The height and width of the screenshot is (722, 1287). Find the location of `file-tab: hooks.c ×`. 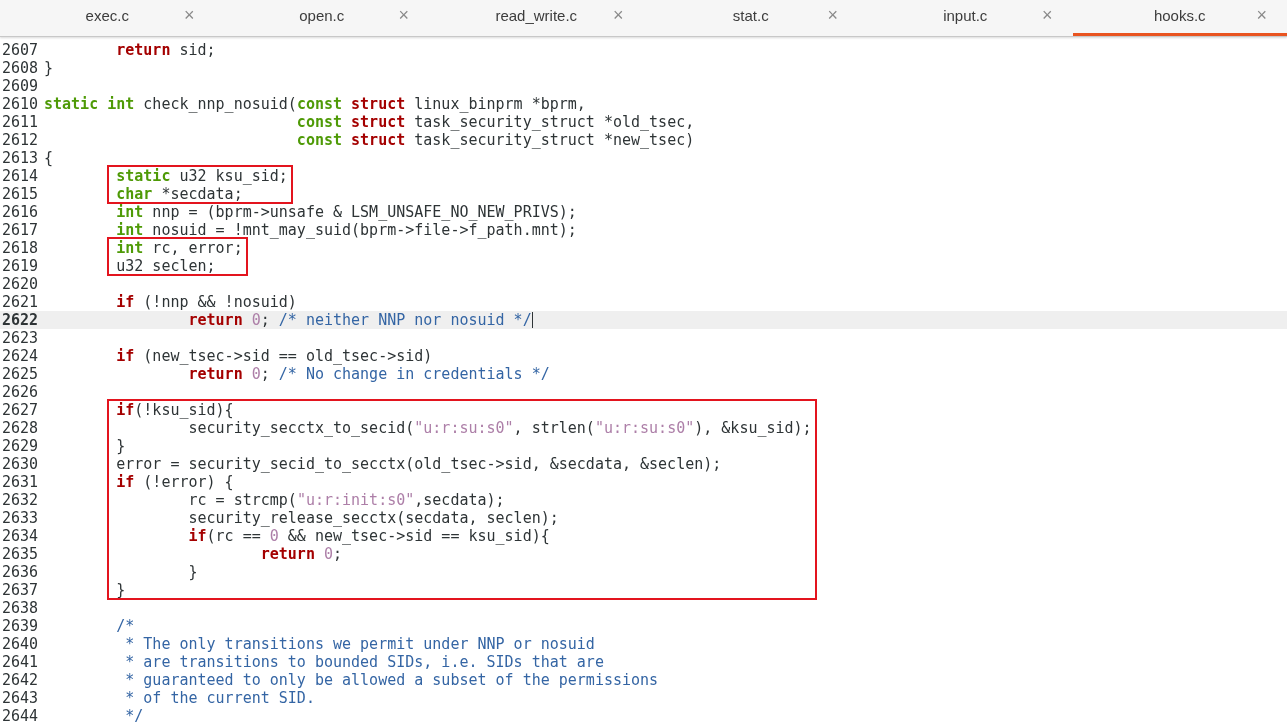

file-tab: hooks.c × is located at coordinates (1179, 18).